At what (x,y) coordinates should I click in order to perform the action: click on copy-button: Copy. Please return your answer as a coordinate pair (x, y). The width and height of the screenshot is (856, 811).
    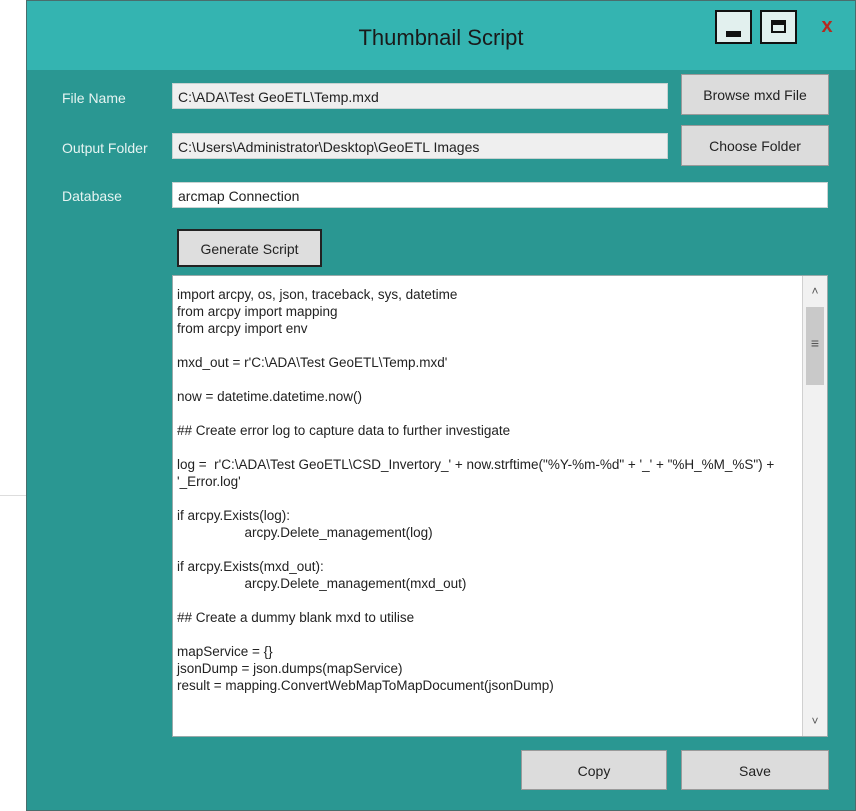
    Looking at the image, I should click on (594, 770).